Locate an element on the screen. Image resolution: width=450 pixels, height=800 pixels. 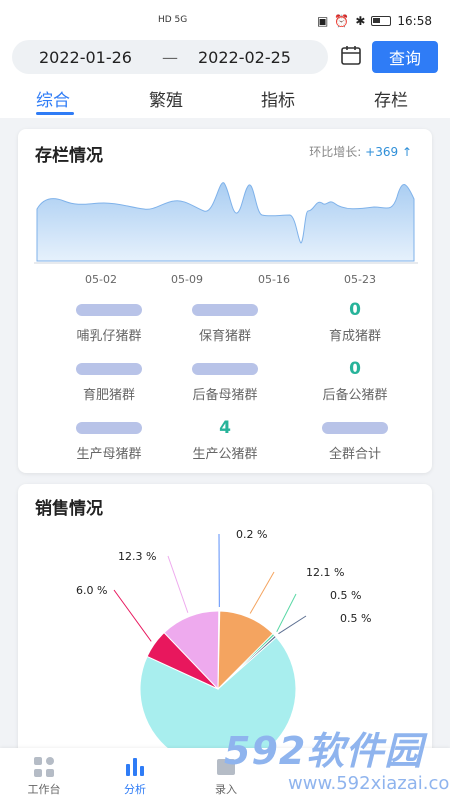
nav-analysis-label: 分析 is located at coordinates (135, 789).